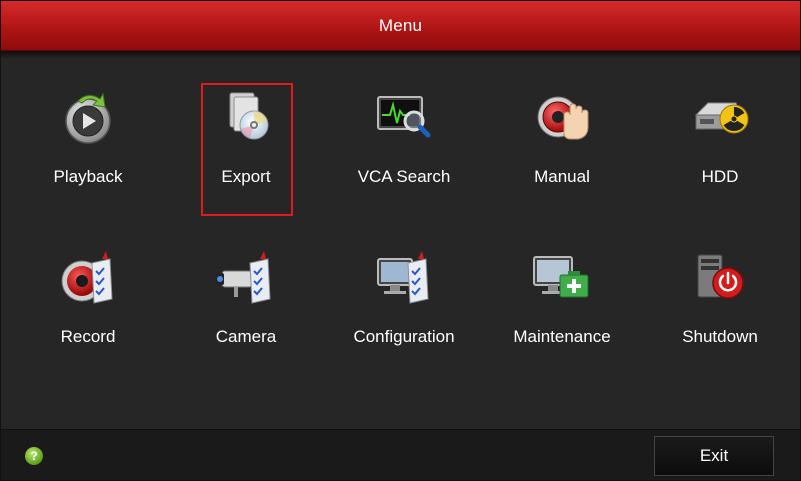 The image size is (801, 481). I want to click on record-icon, so click(87, 277).